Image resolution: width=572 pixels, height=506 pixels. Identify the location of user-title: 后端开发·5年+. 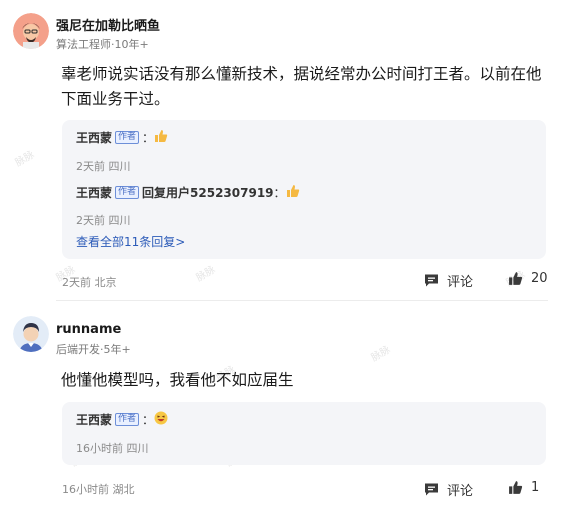
(93, 349).